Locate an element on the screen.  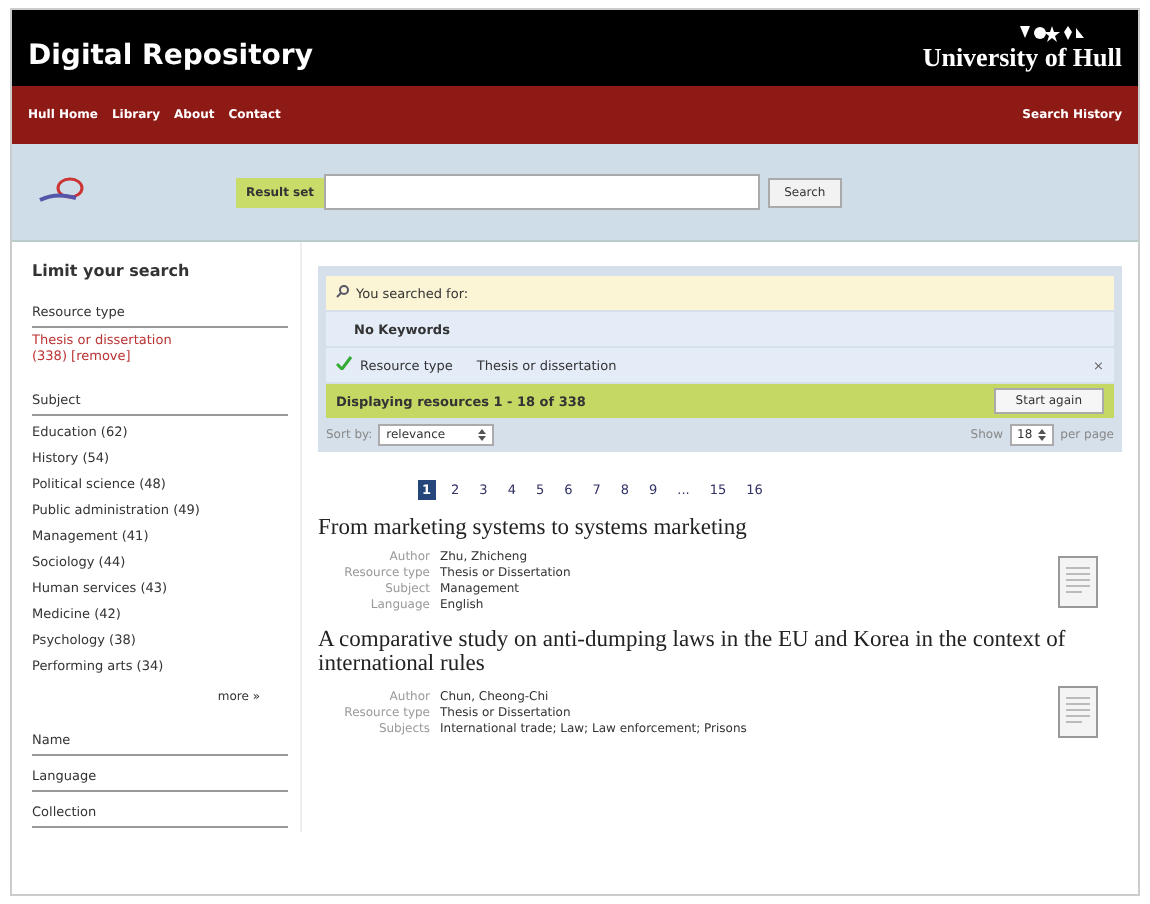
result-title-link: From marketing systems to systems marketing is located at coordinates (708, 528).